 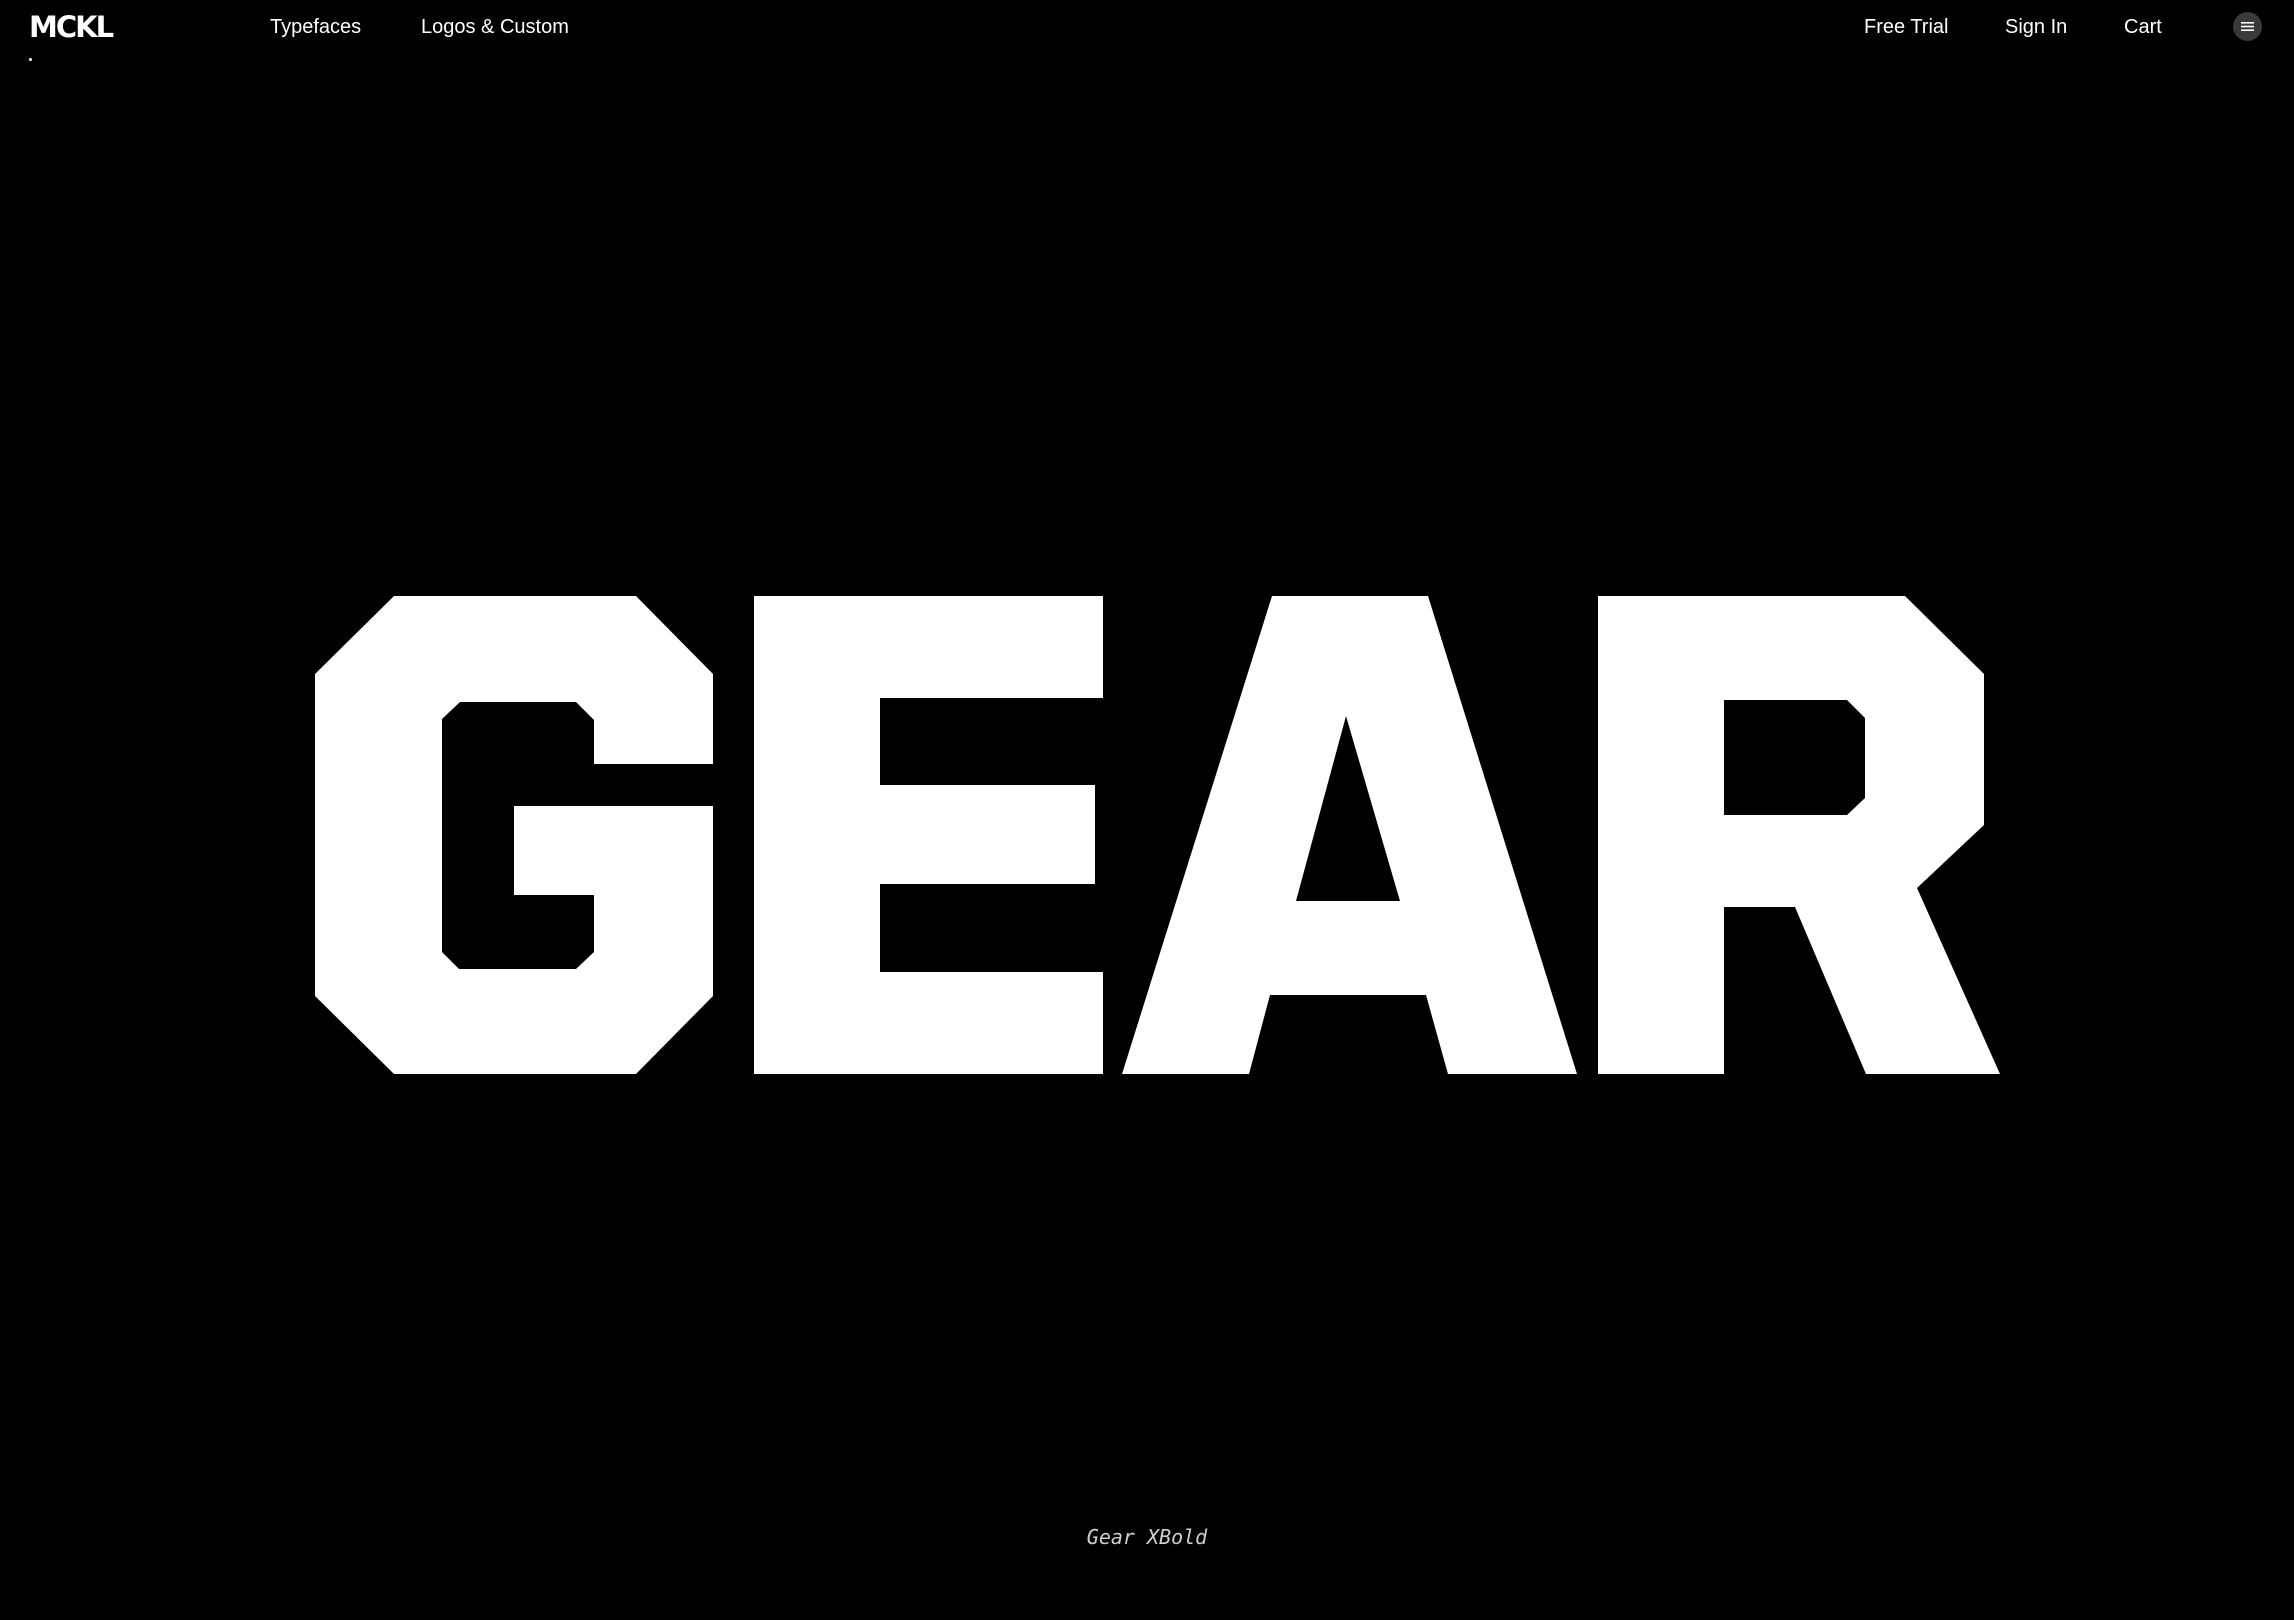 What do you see at coordinates (1349, 835) in the screenshot?
I see `letter-a` at bounding box center [1349, 835].